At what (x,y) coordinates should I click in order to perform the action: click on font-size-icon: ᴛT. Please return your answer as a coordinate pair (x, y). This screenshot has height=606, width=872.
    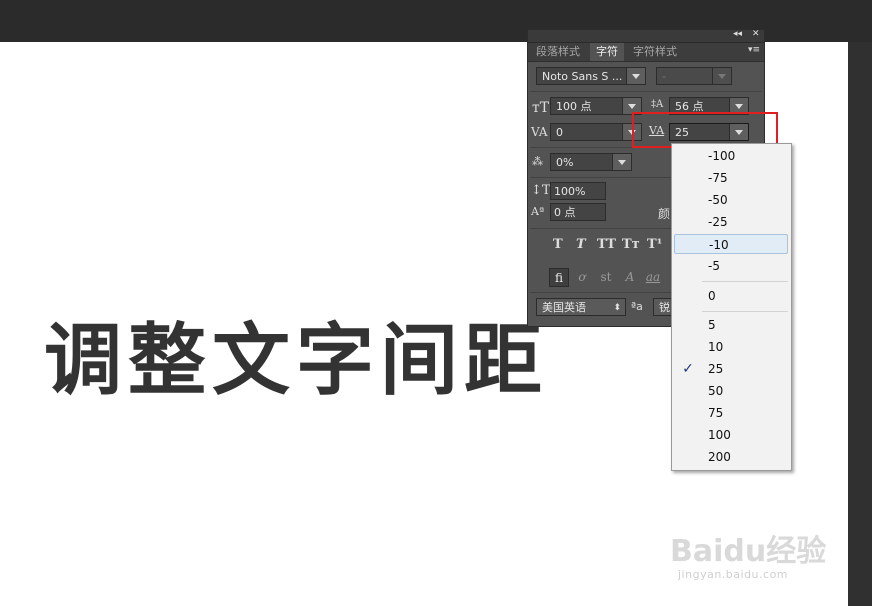
    Looking at the image, I should click on (541, 108).